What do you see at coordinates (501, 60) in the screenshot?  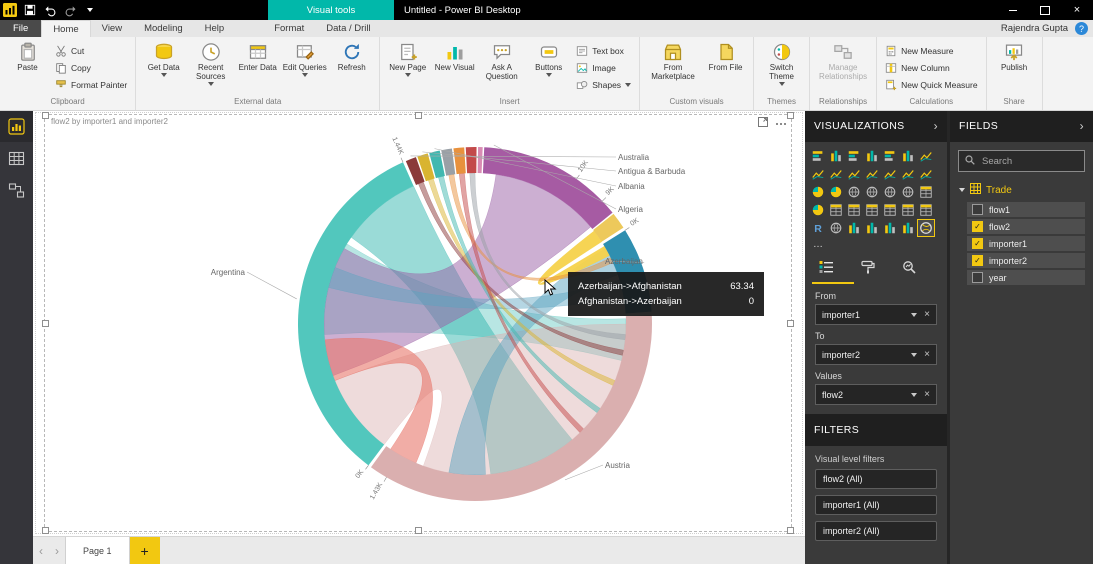 I see `ask-a-question-button: Ask A Question` at bounding box center [501, 60].